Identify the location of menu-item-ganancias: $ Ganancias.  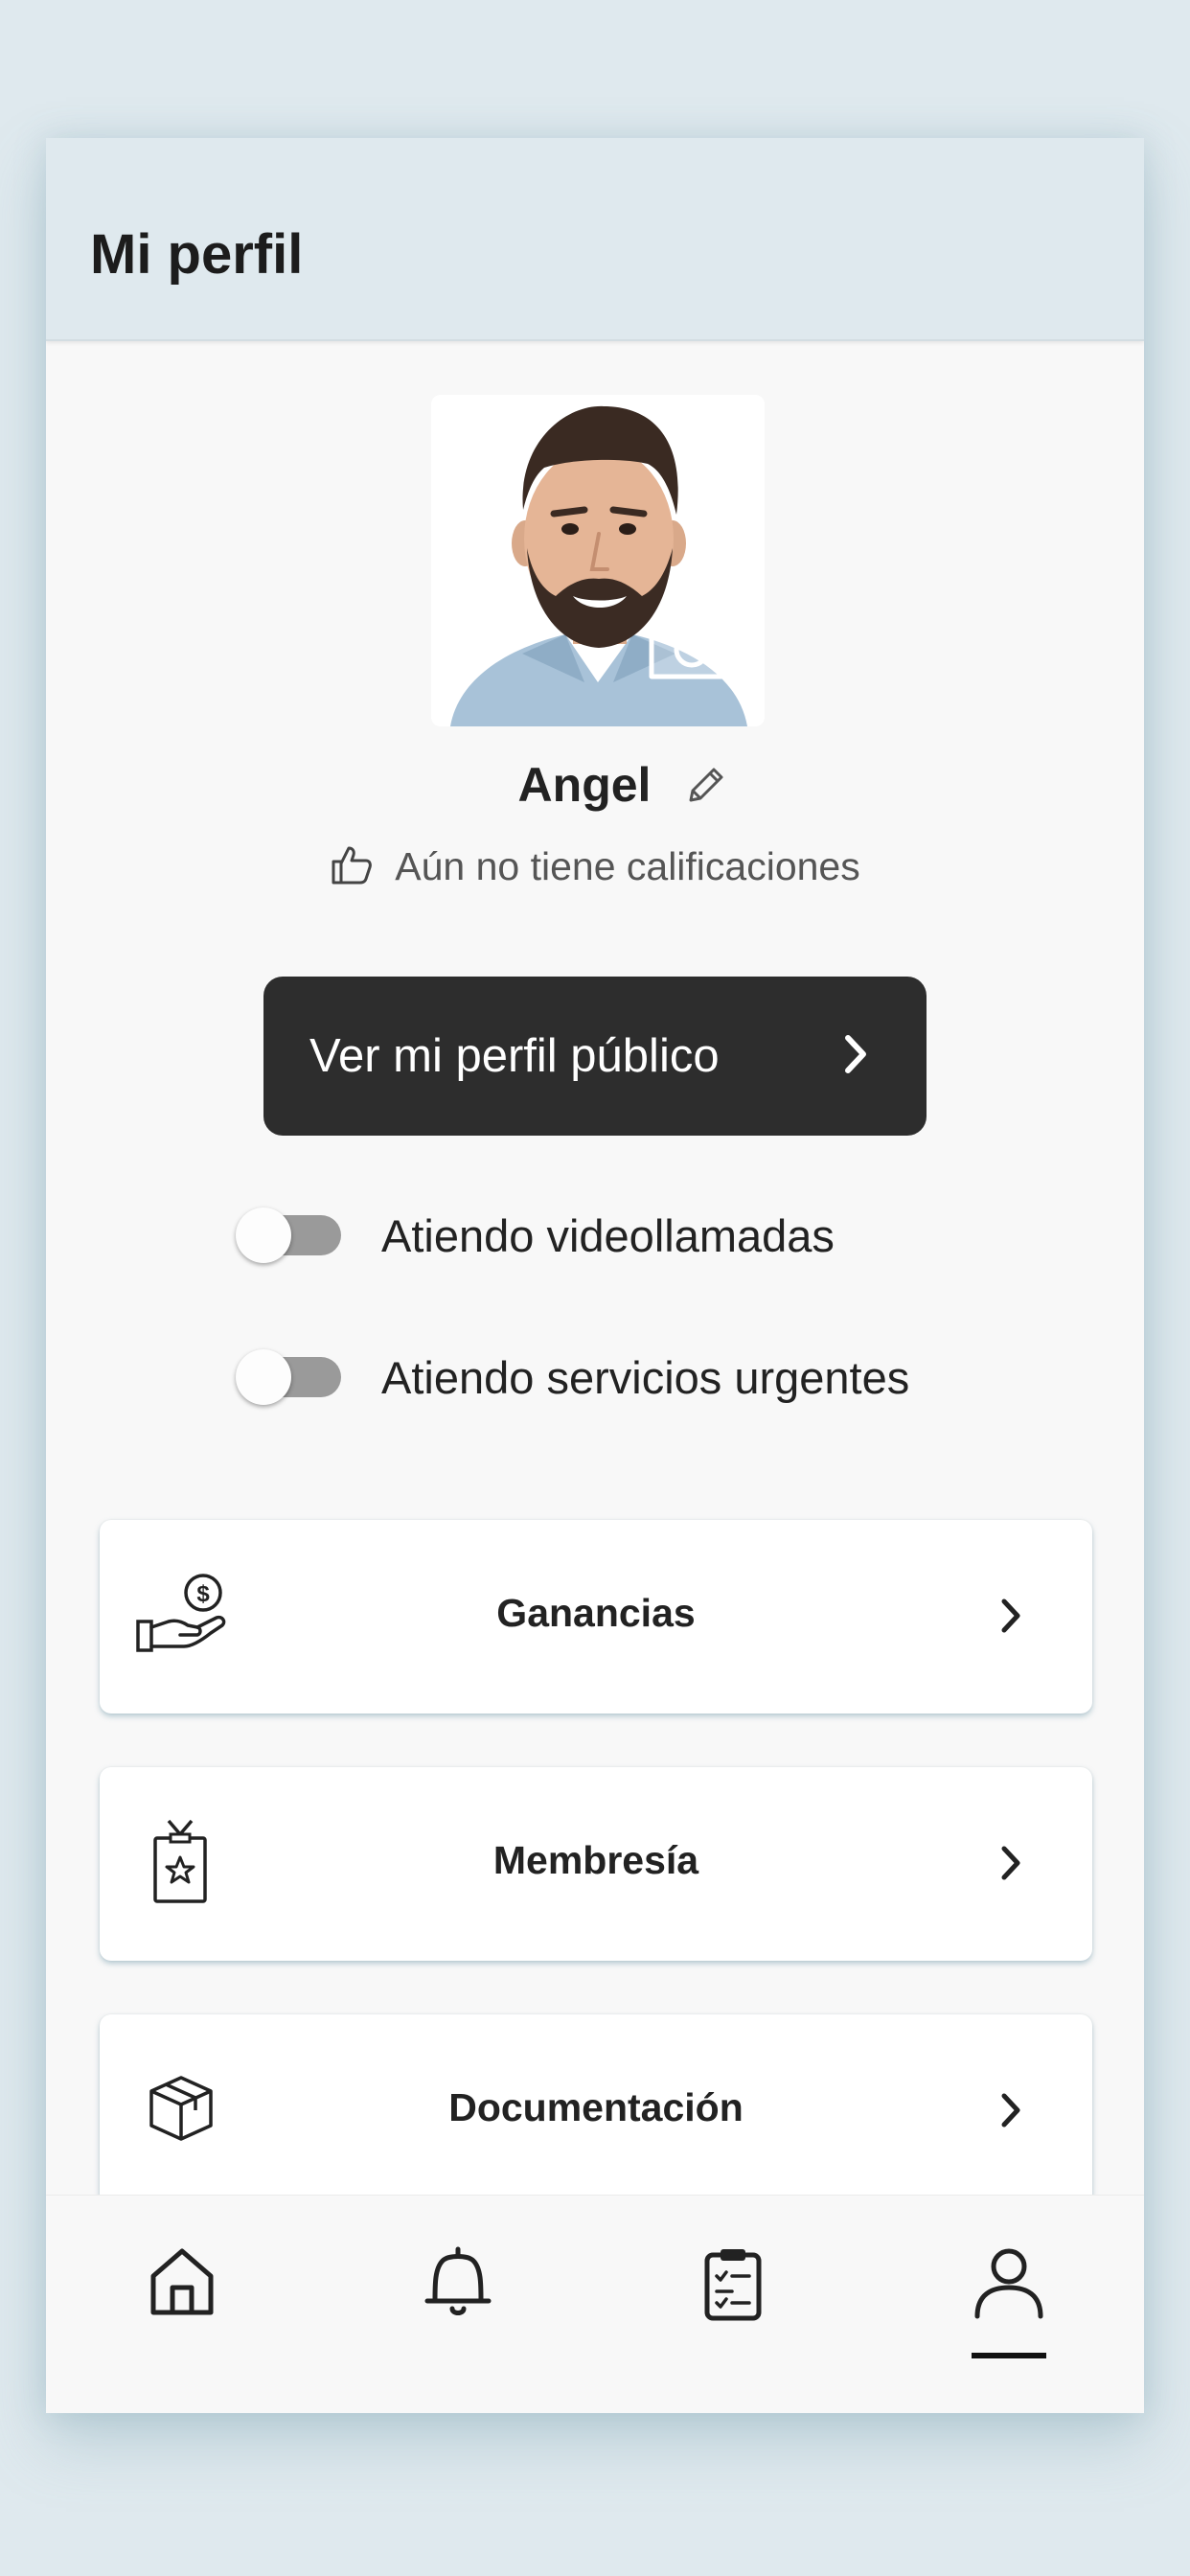
(596, 1617).